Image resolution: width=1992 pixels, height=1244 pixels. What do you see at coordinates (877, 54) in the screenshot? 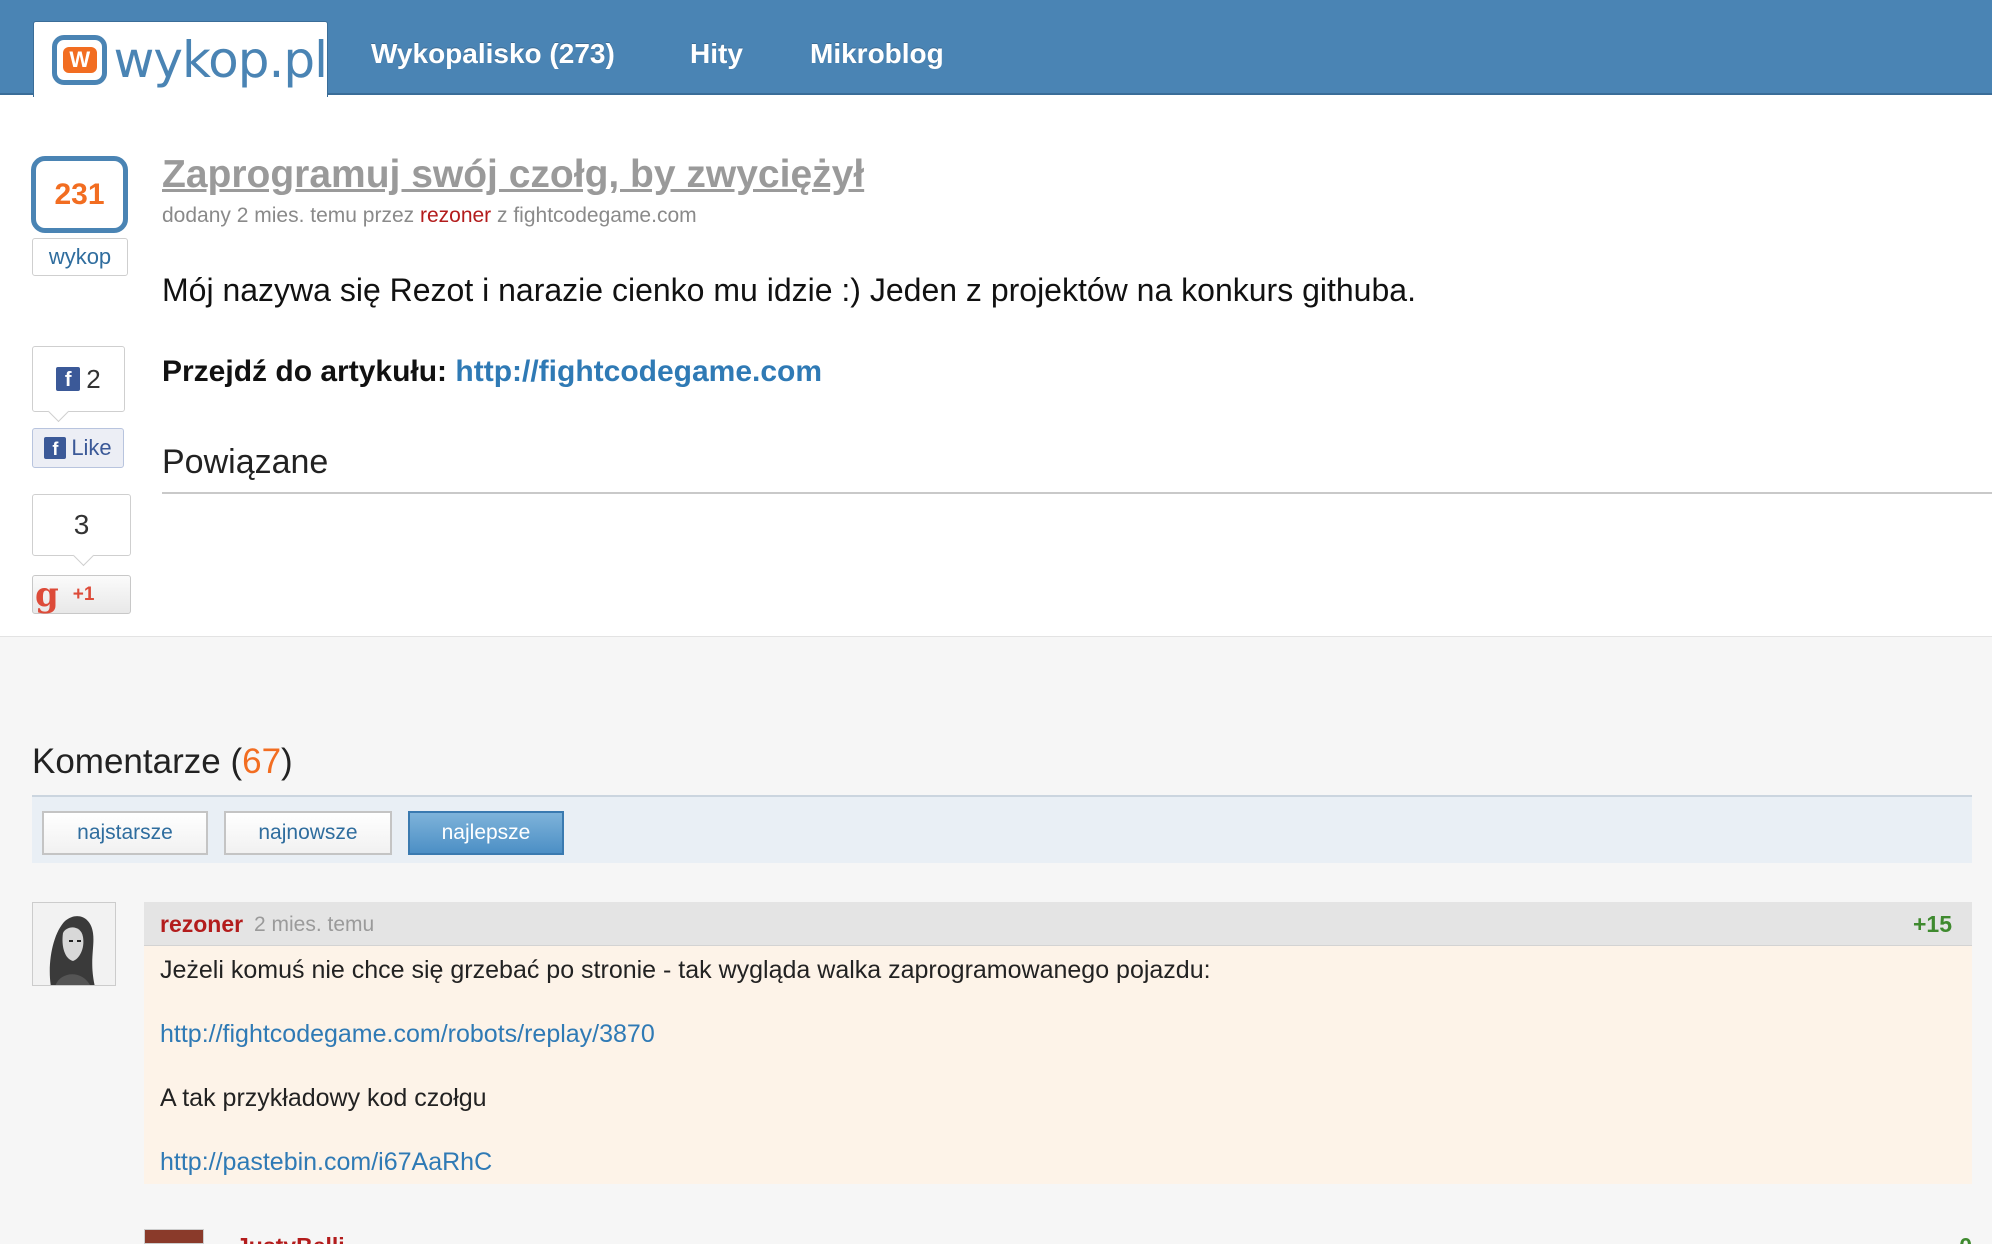
I see `nav-mikroblog: Mikroblog` at bounding box center [877, 54].